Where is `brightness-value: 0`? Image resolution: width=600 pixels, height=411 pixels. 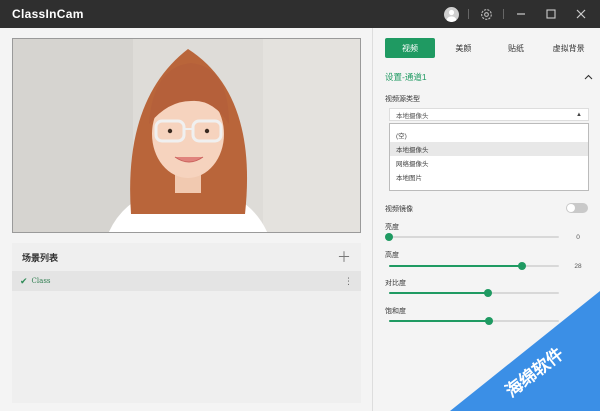 brightness-value: 0 is located at coordinates (578, 237).